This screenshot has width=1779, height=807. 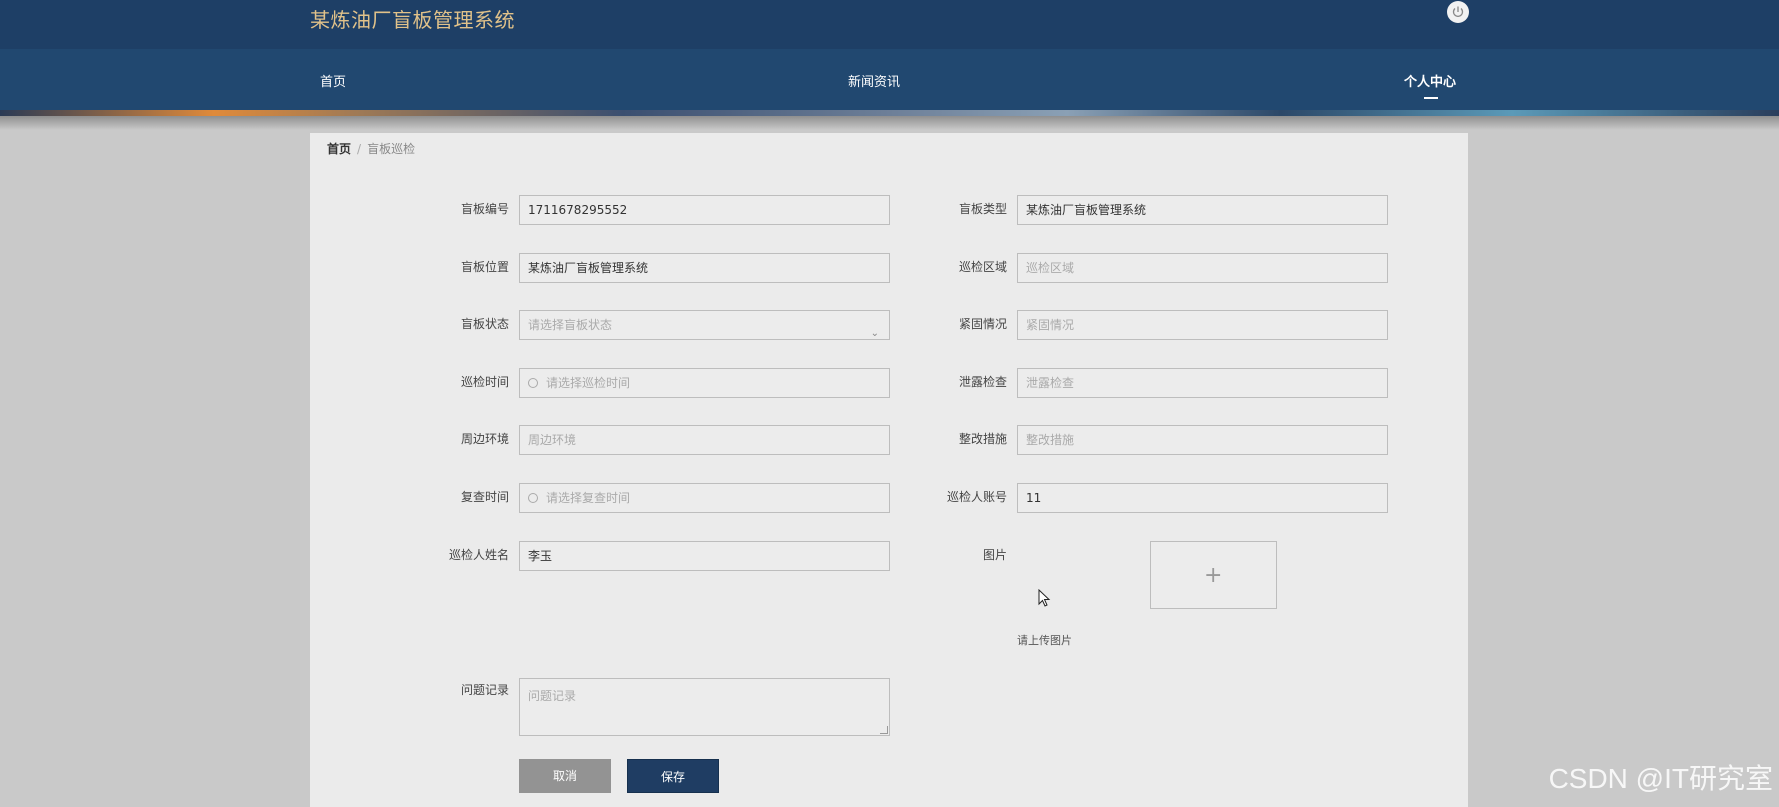 What do you see at coordinates (484, 324) in the screenshot?
I see `blind-status-label: 盲板状态` at bounding box center [484, 324].